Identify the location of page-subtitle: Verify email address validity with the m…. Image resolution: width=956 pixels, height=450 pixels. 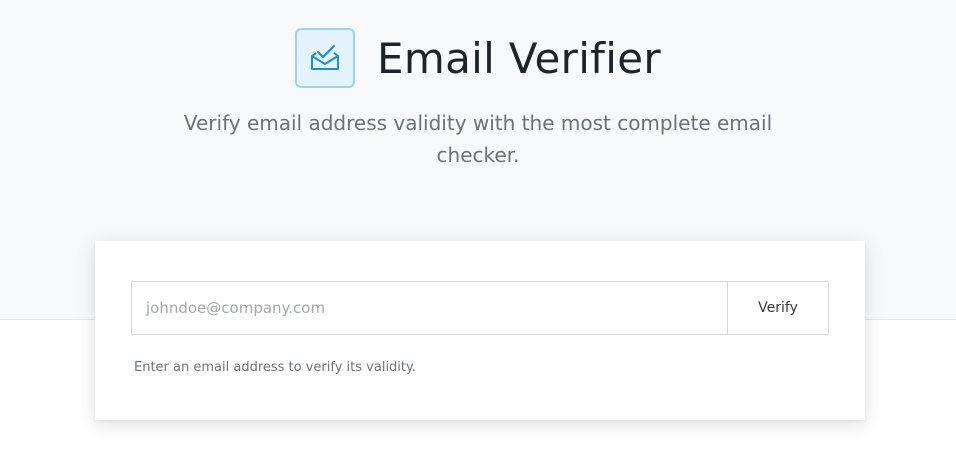
(478, 139).